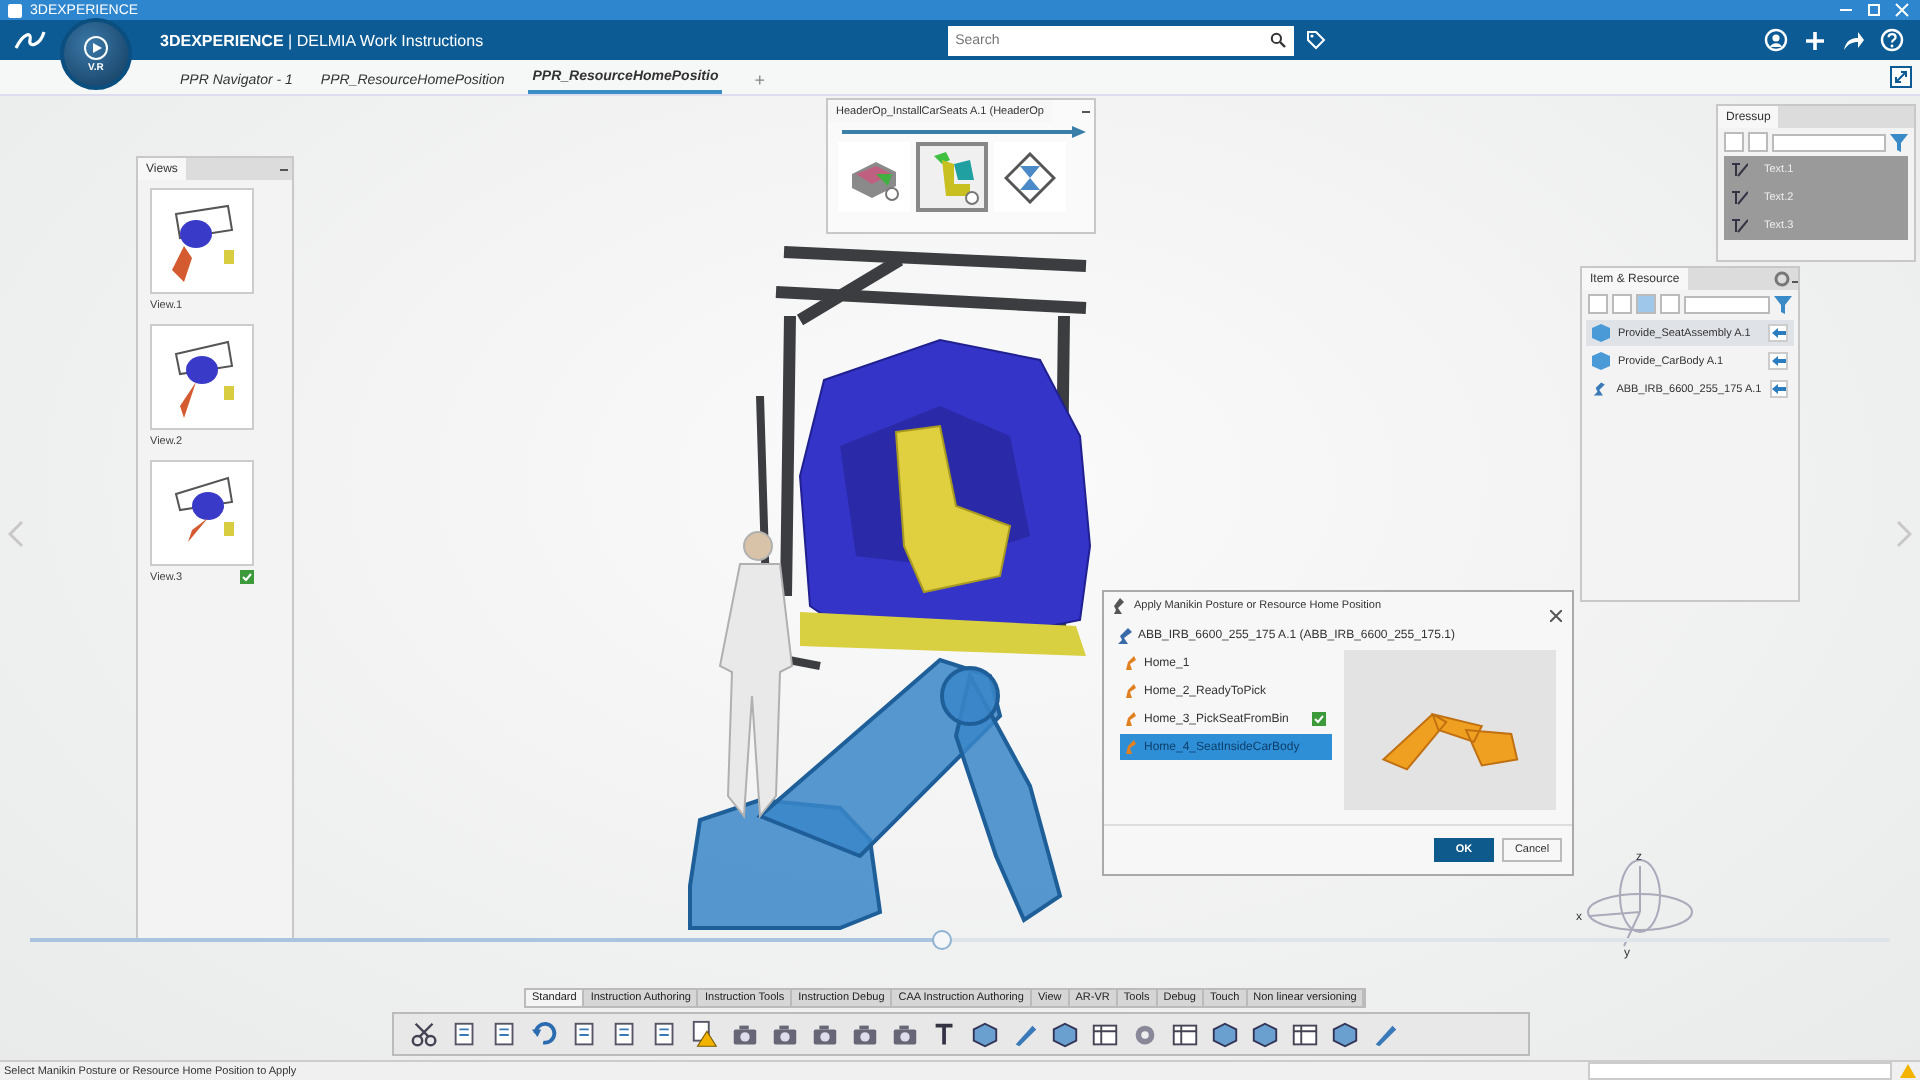 The height and width of the screenshot is (1080, 1920). What do you see at coordinates (1815, 40) in the screenshot?
I see `plus-icon` at bounding box center [1815, 40].